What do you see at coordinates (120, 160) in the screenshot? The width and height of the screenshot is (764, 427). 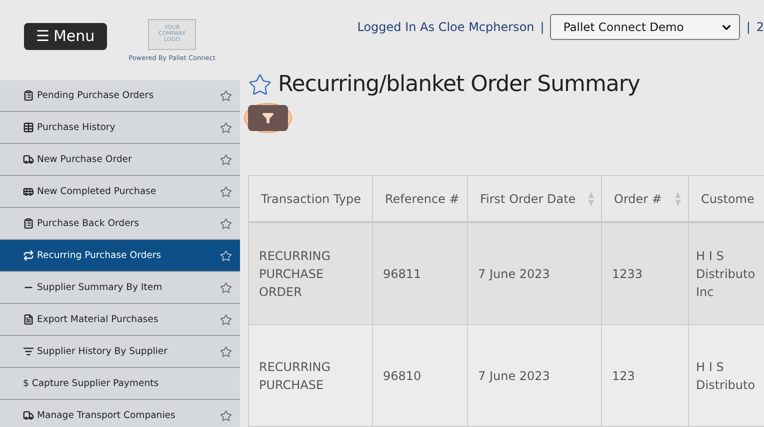 I see `sidebar-item: New Purchase Order` at bounding box center [120, 160].